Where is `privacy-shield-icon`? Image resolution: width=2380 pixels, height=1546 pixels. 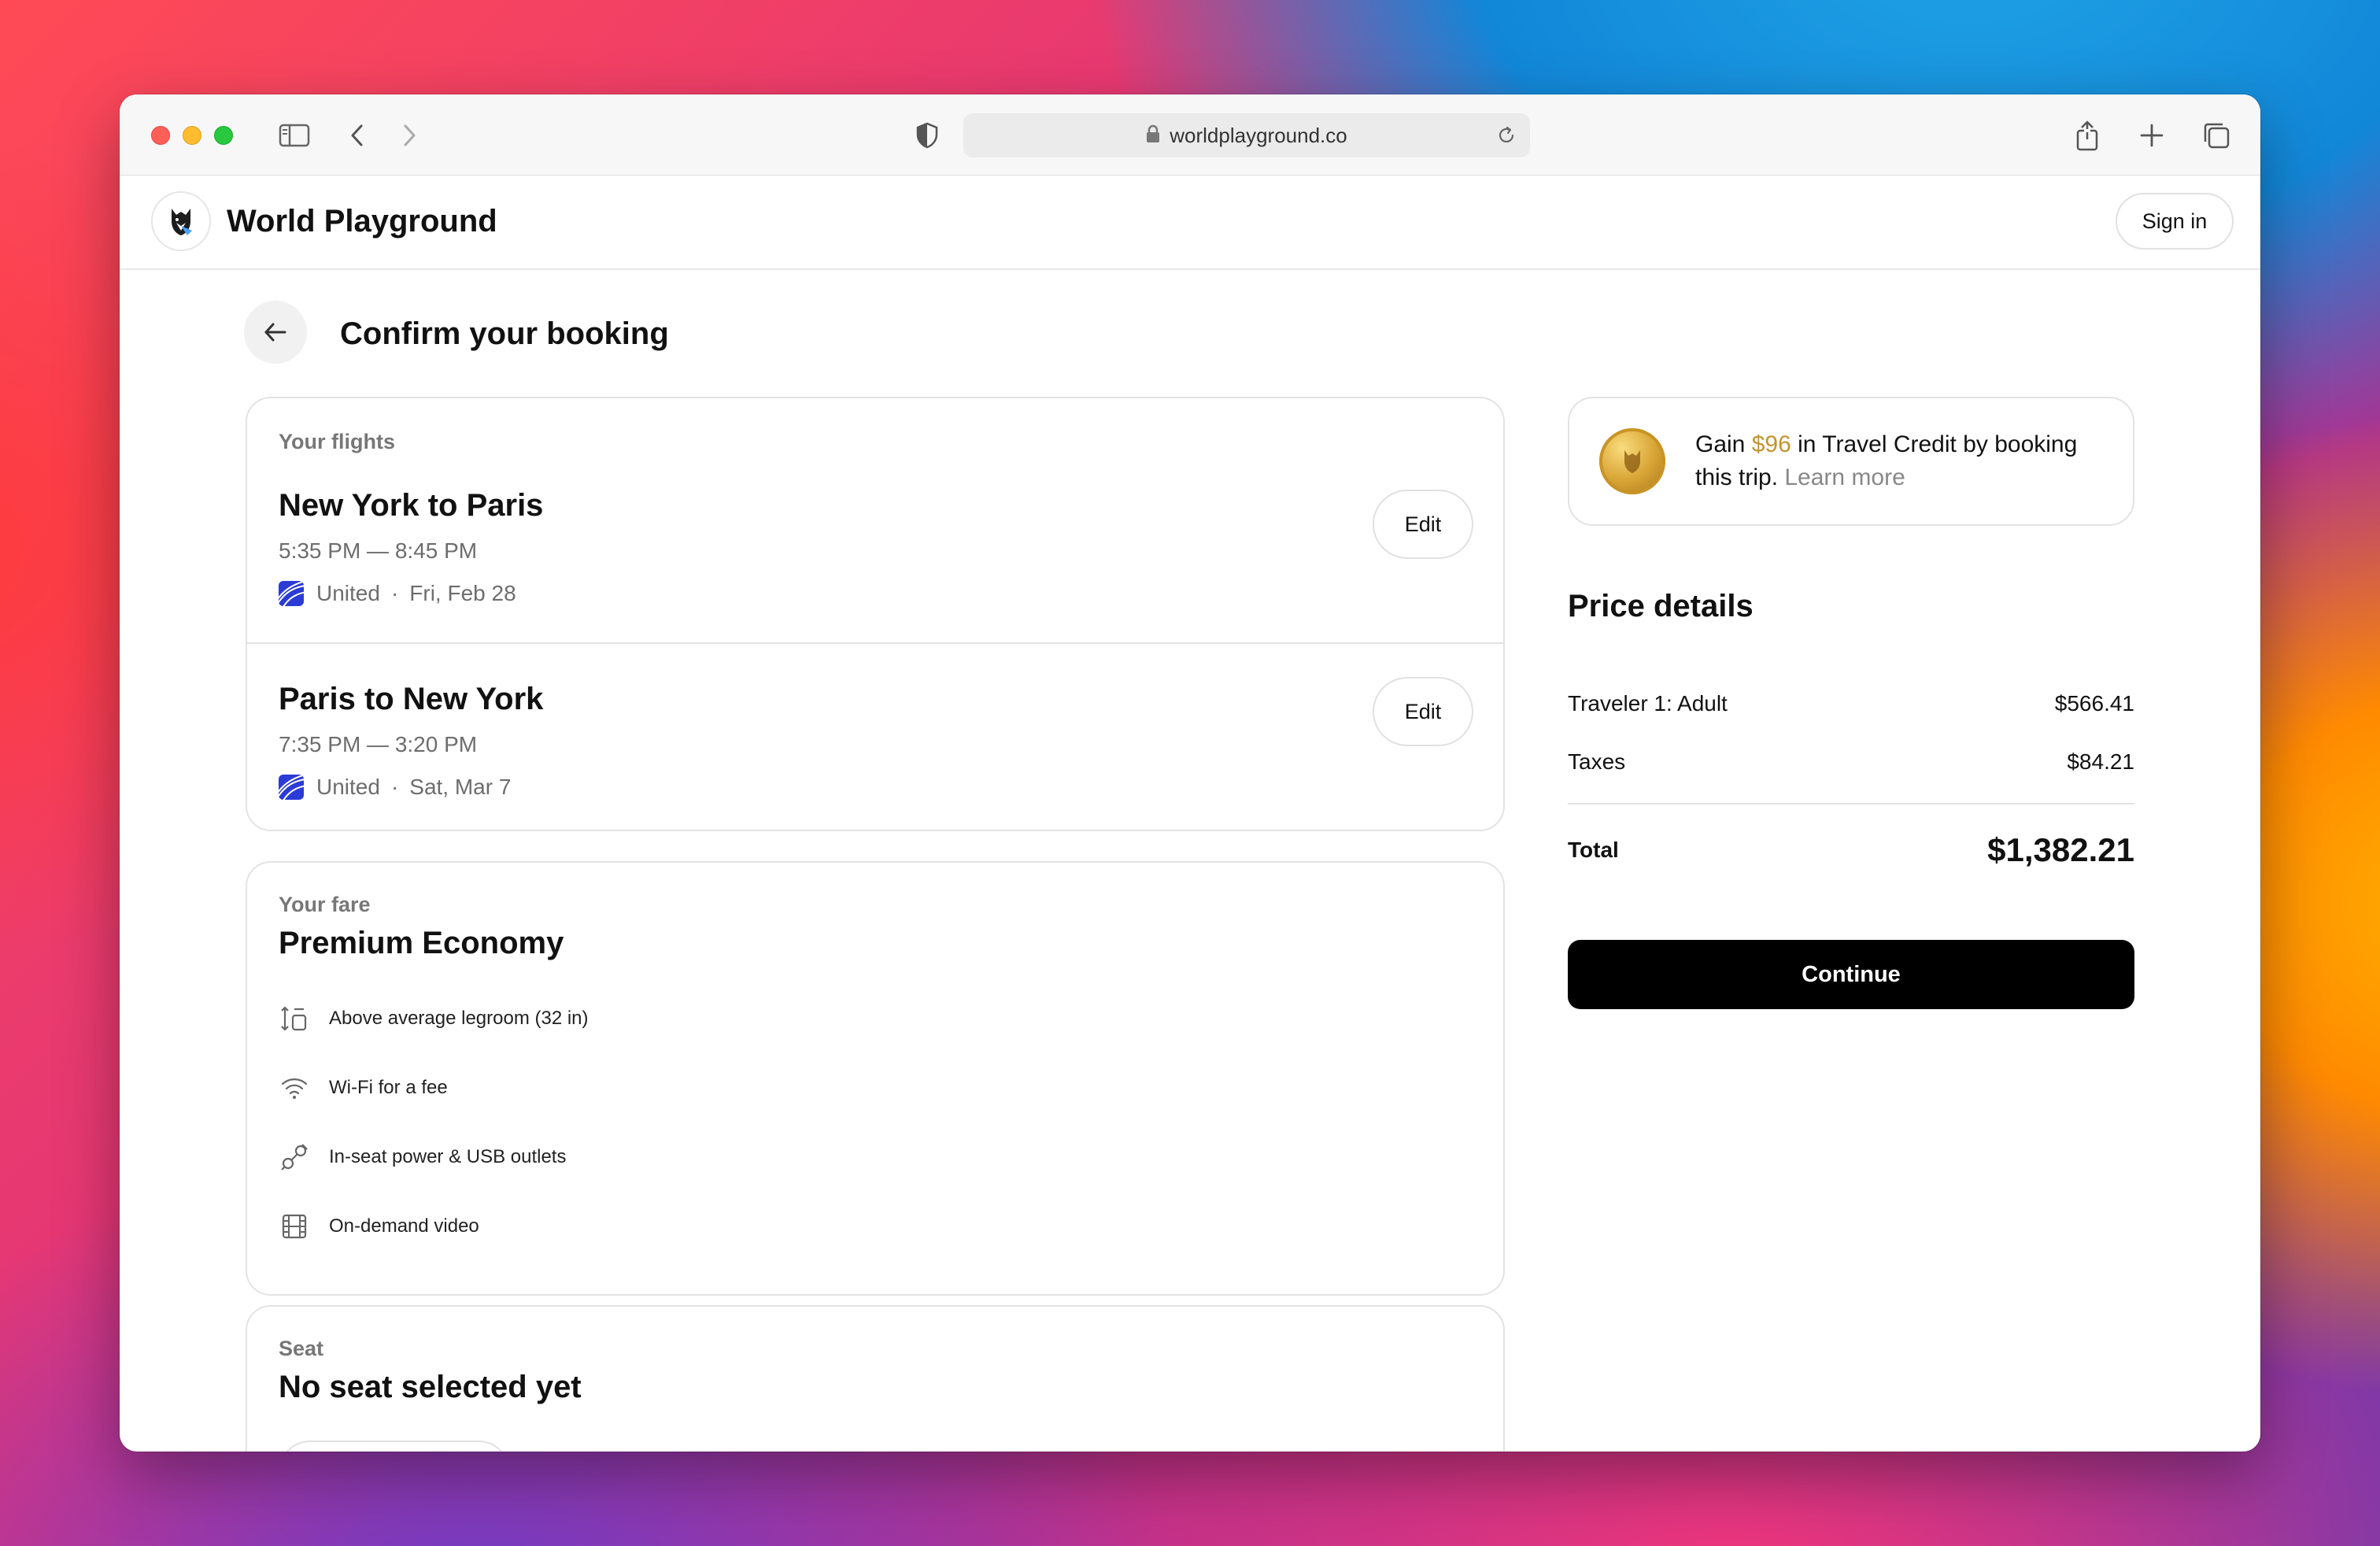 privacy-shield-icon is located at coordinates (928, 135).